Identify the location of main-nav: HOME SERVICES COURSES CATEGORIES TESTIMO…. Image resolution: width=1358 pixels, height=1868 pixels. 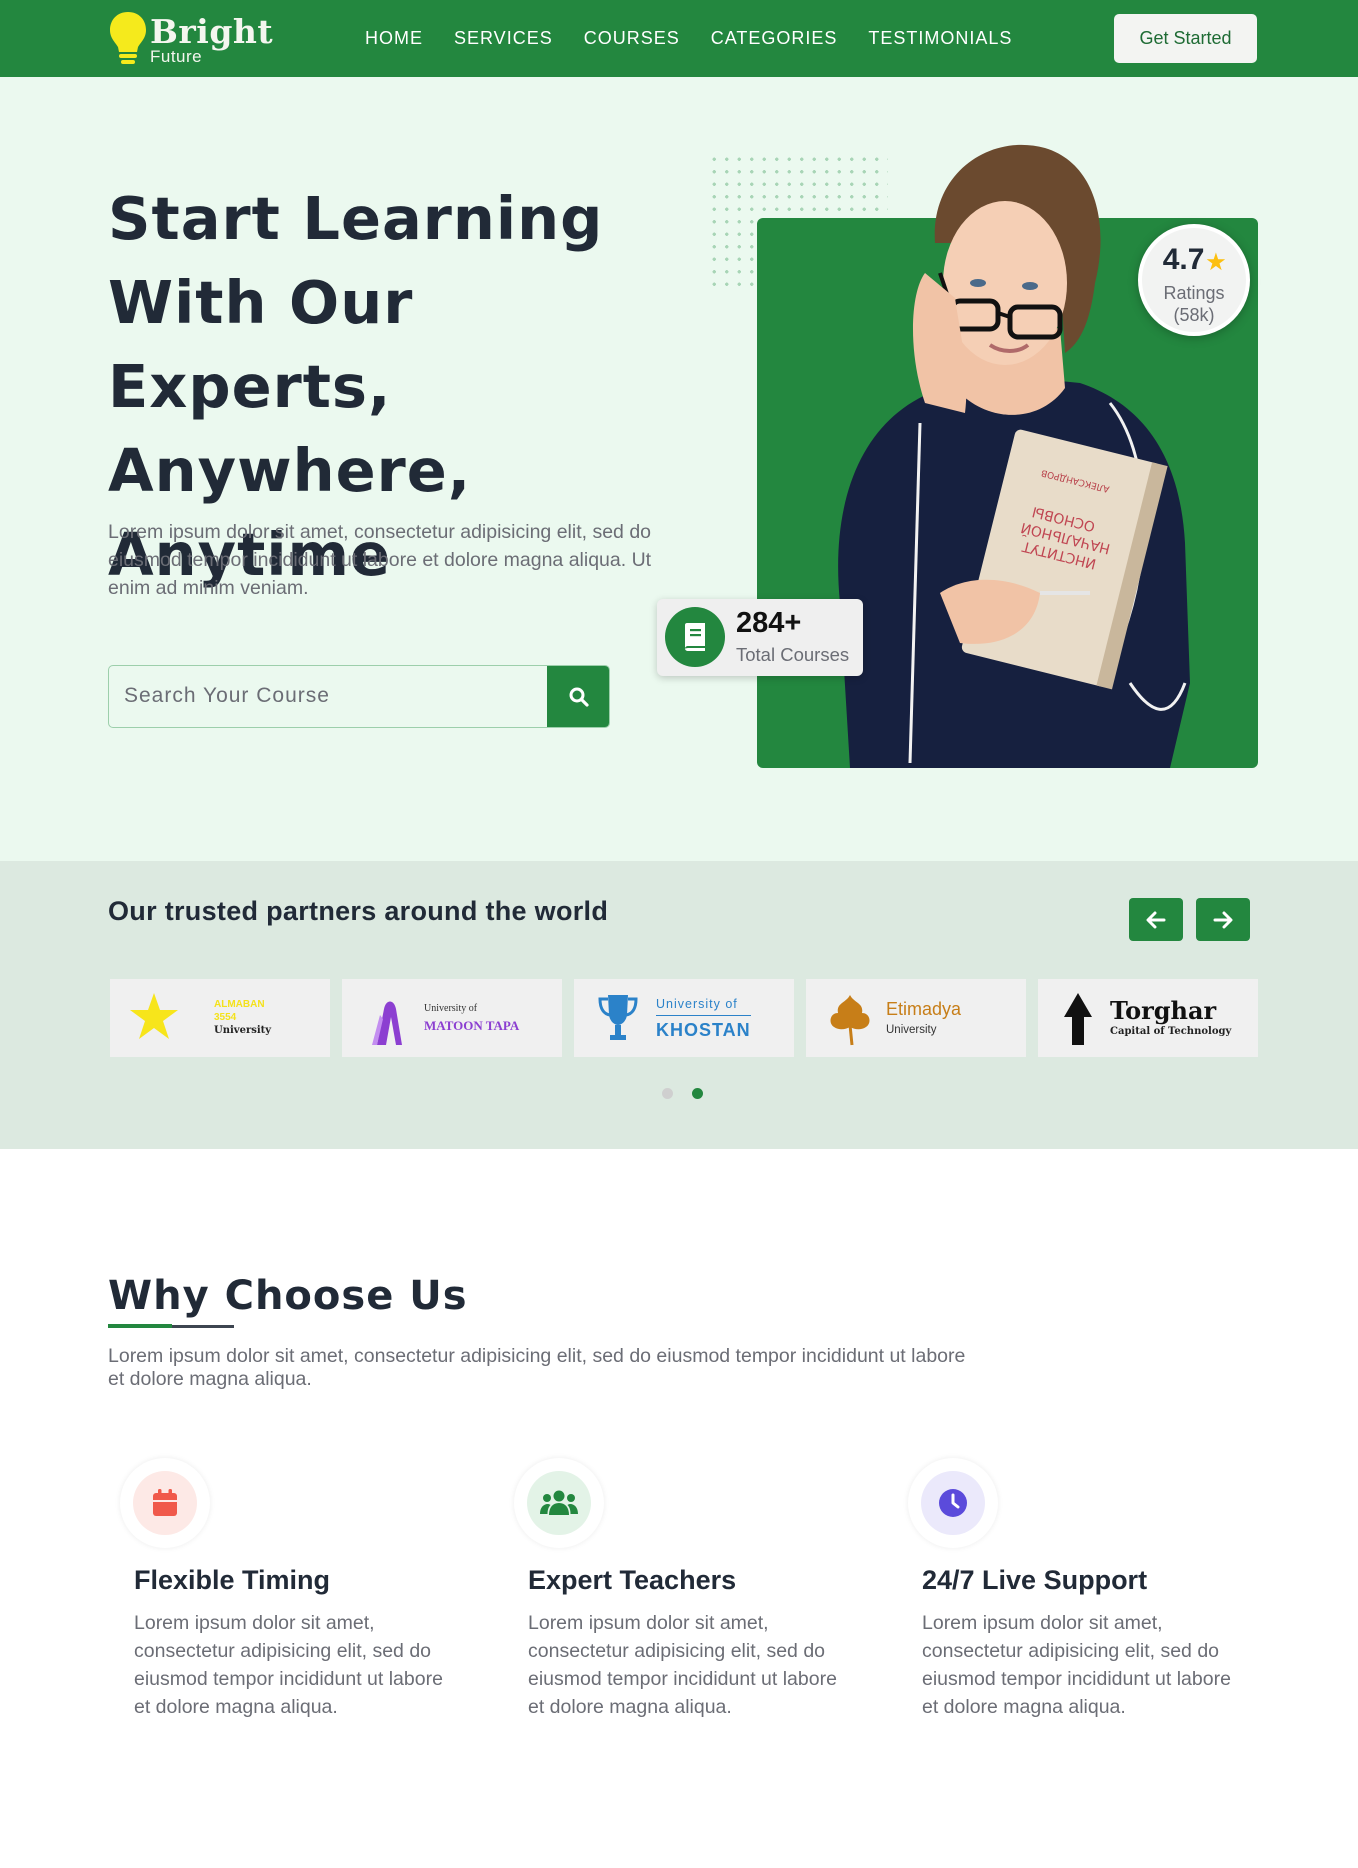
(704, 38).